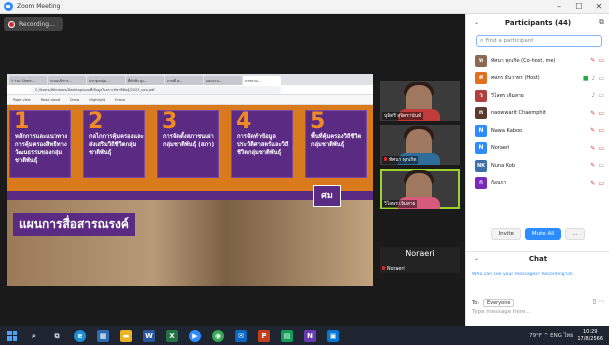  What do you see at coordinates (601, 22) in the screenshot?
I see `popout-icon: ⧉` at bounding box center [601, 22].